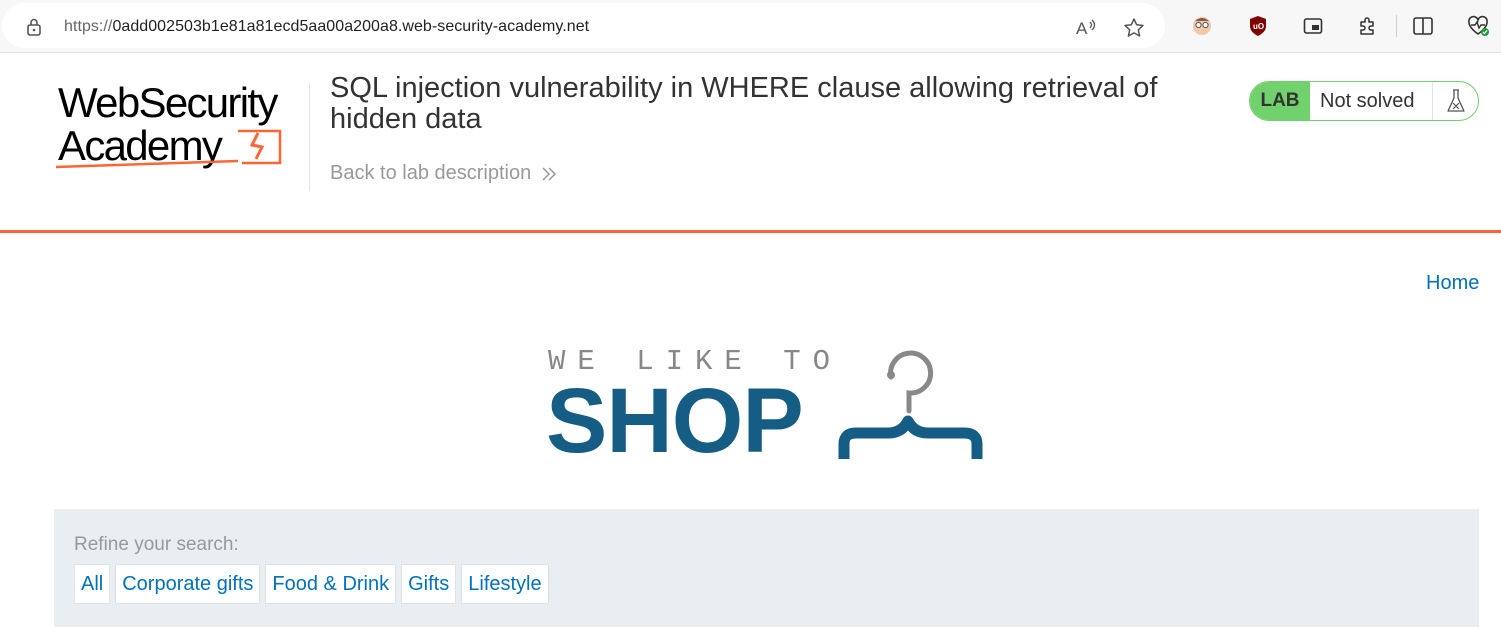 The height and width of the screenshot is (631, 1501). Describe the element at coordinates (675, 421) in the screenshot. I see `shop-word: SHOP` at that location.